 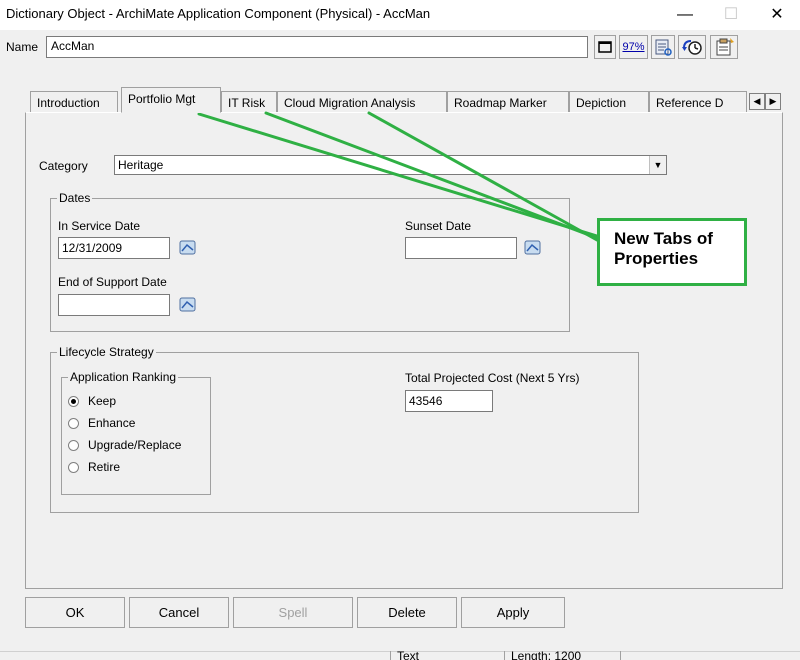 What do you see at coordinates (390, 165) in the screenshot?
I see `category-select: Heritage ▼` at bounding box center [390, 165].